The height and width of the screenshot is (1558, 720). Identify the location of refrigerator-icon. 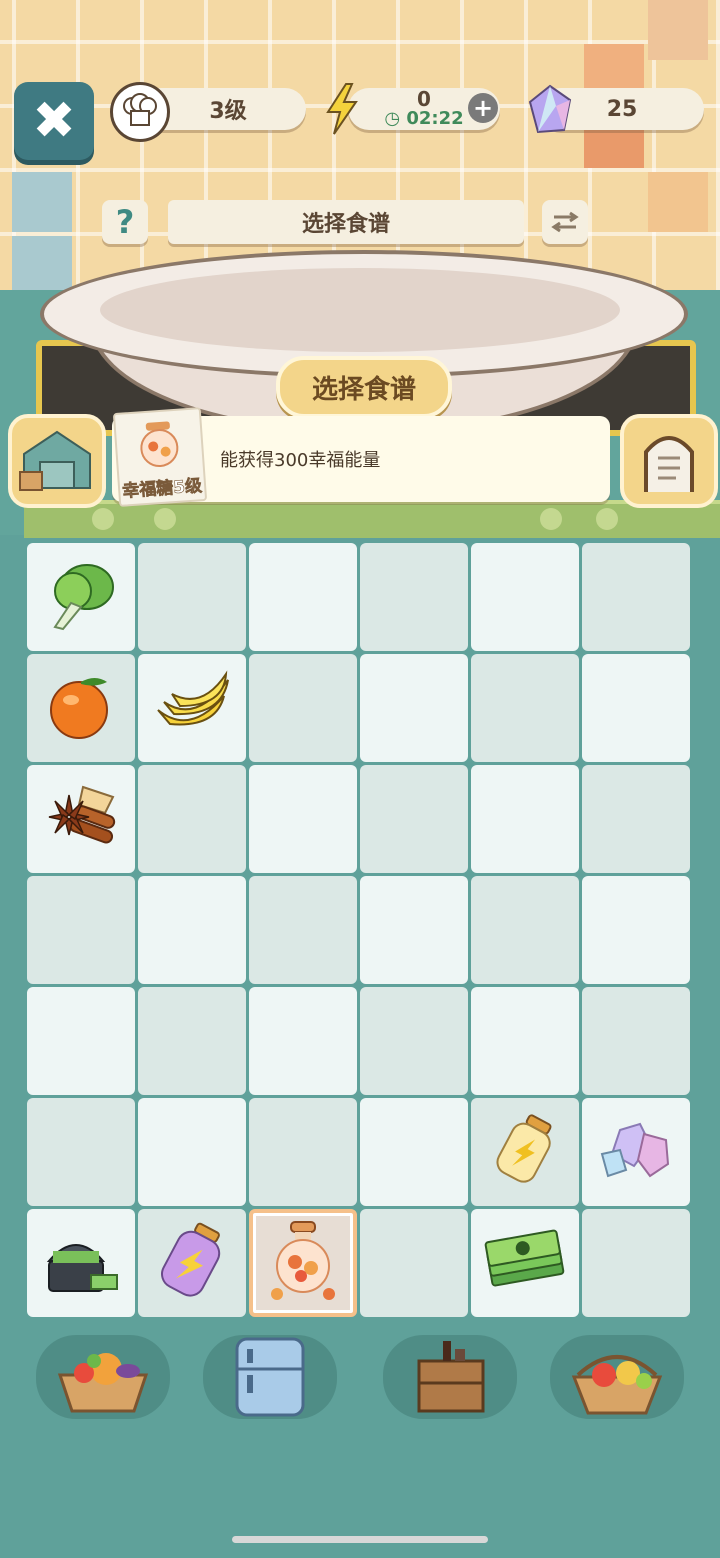
(270, 1377).